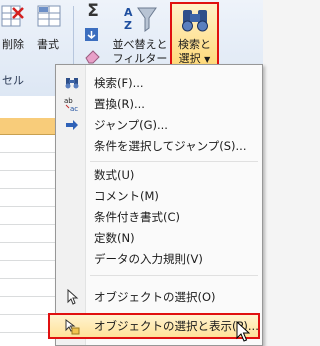 This screenshot has width=320, height=346. Describe the element at coordinates (159, 175) in the screenshot. I see `menu-item-formulas: 数式(U)` at that location.